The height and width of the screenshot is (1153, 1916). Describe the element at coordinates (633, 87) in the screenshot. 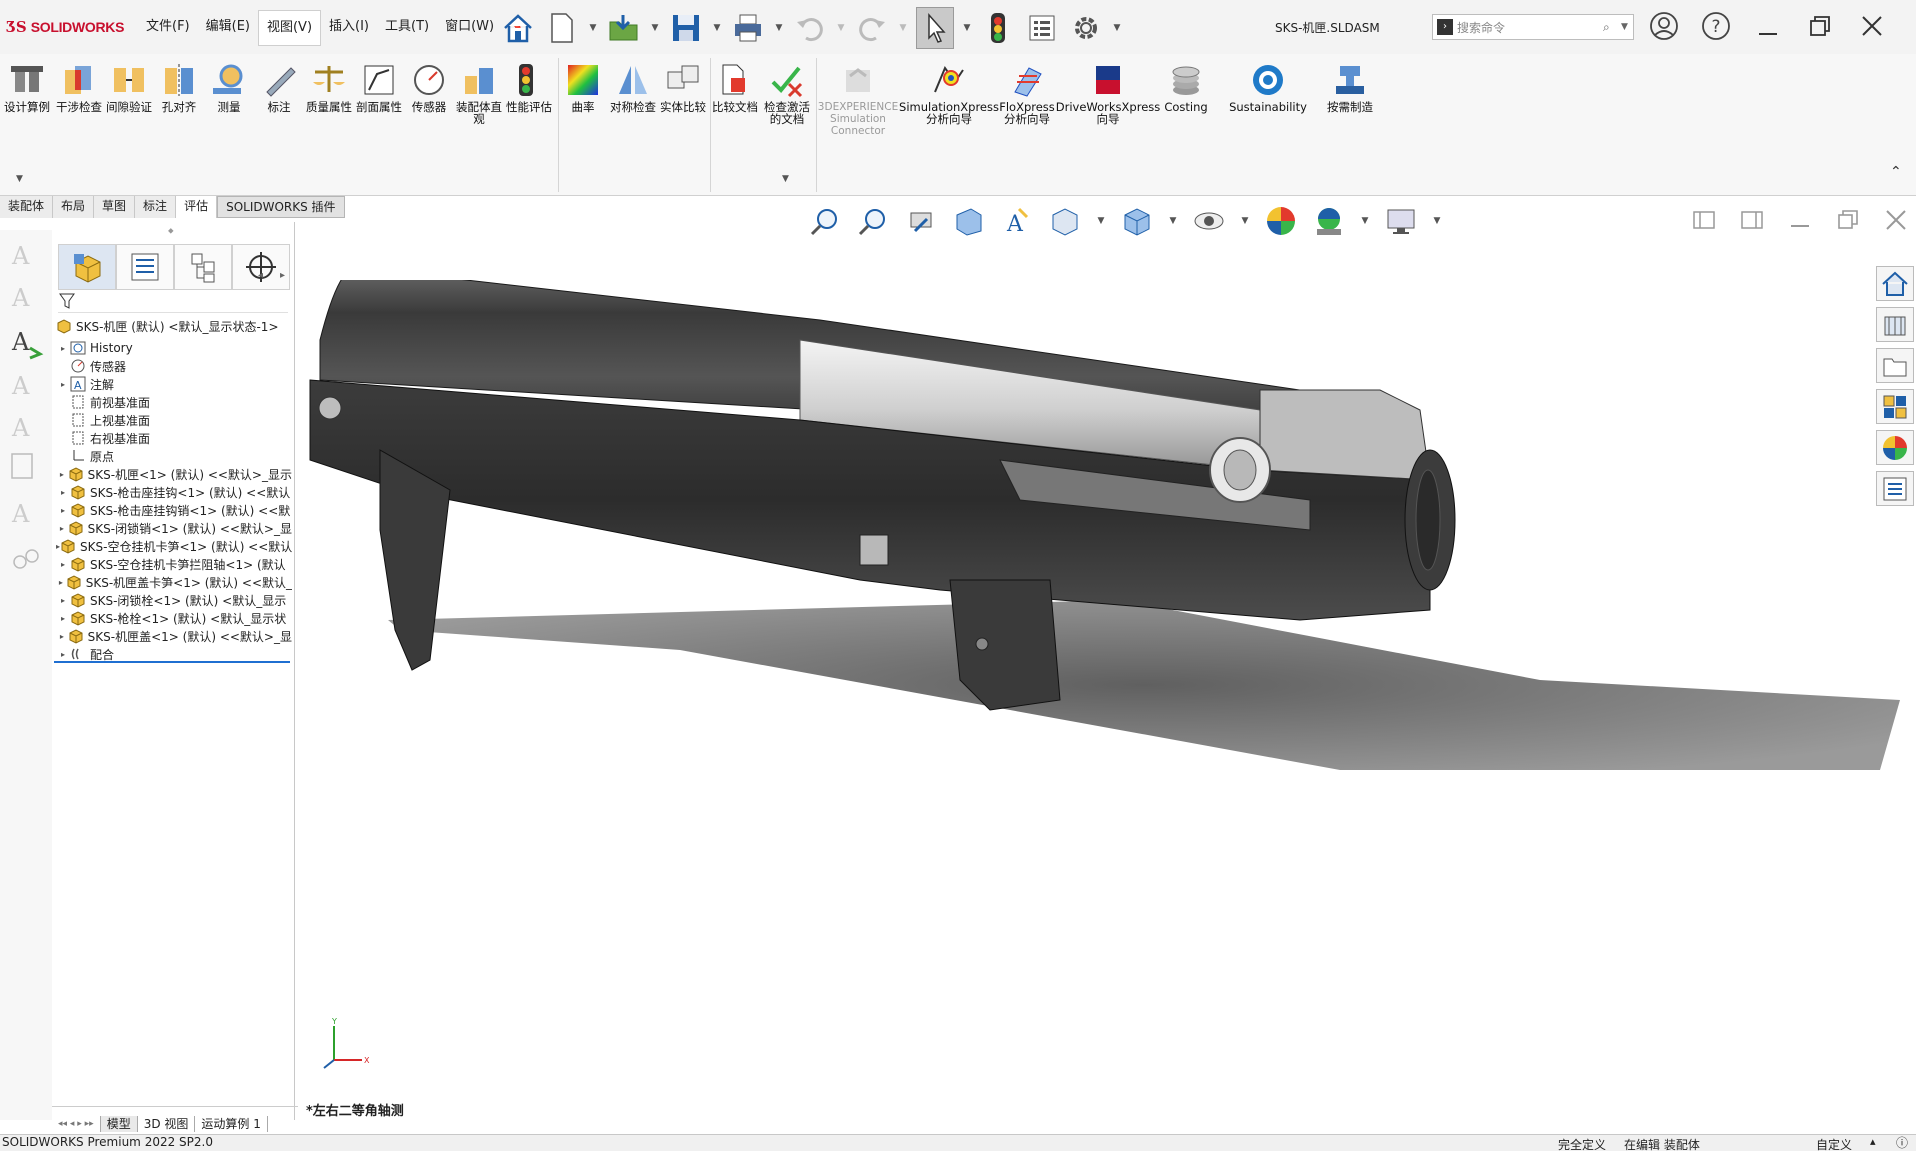

I see `symmetry-check-button: 对称检查` at that location.